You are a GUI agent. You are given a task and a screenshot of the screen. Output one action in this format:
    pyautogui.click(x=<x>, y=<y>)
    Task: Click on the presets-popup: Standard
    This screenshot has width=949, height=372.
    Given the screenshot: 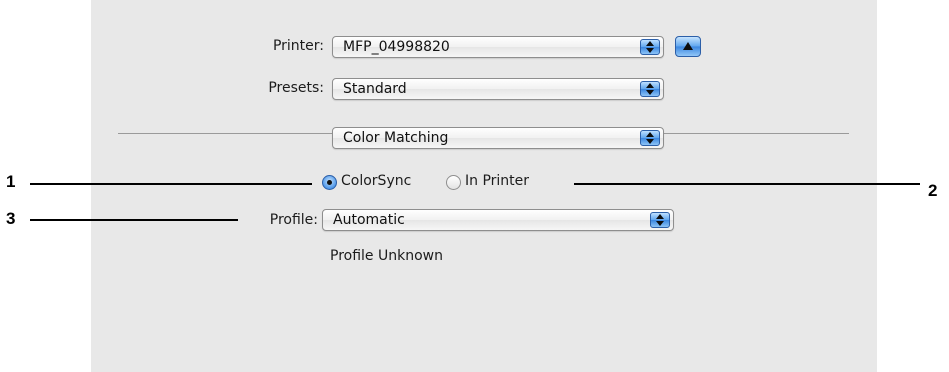 What is the action you would take?
    pyautogui.click(x=498, y=89)
    